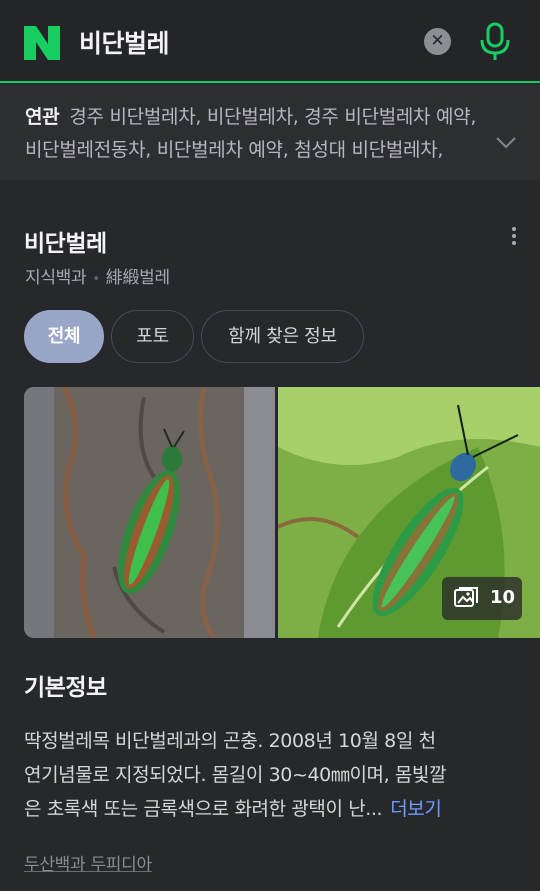  Describe the element at coordinates (149, 512) in the screenshot. I see `beetle-photo-bark` at that location.